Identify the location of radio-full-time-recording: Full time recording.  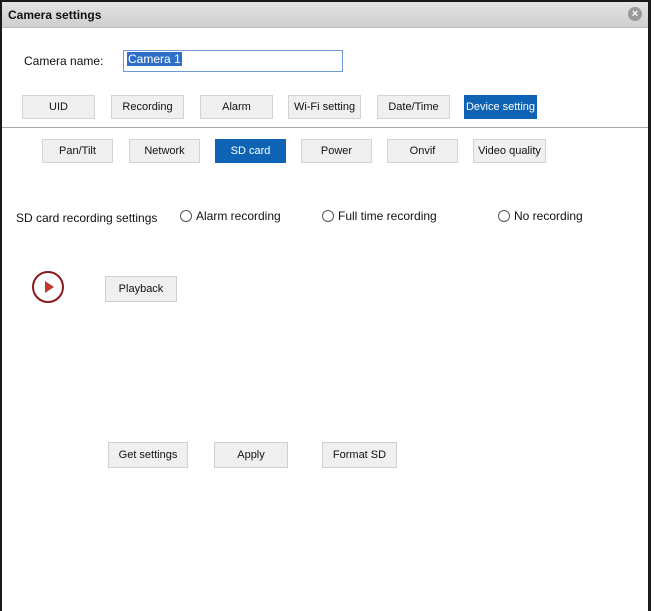
(379, 216).